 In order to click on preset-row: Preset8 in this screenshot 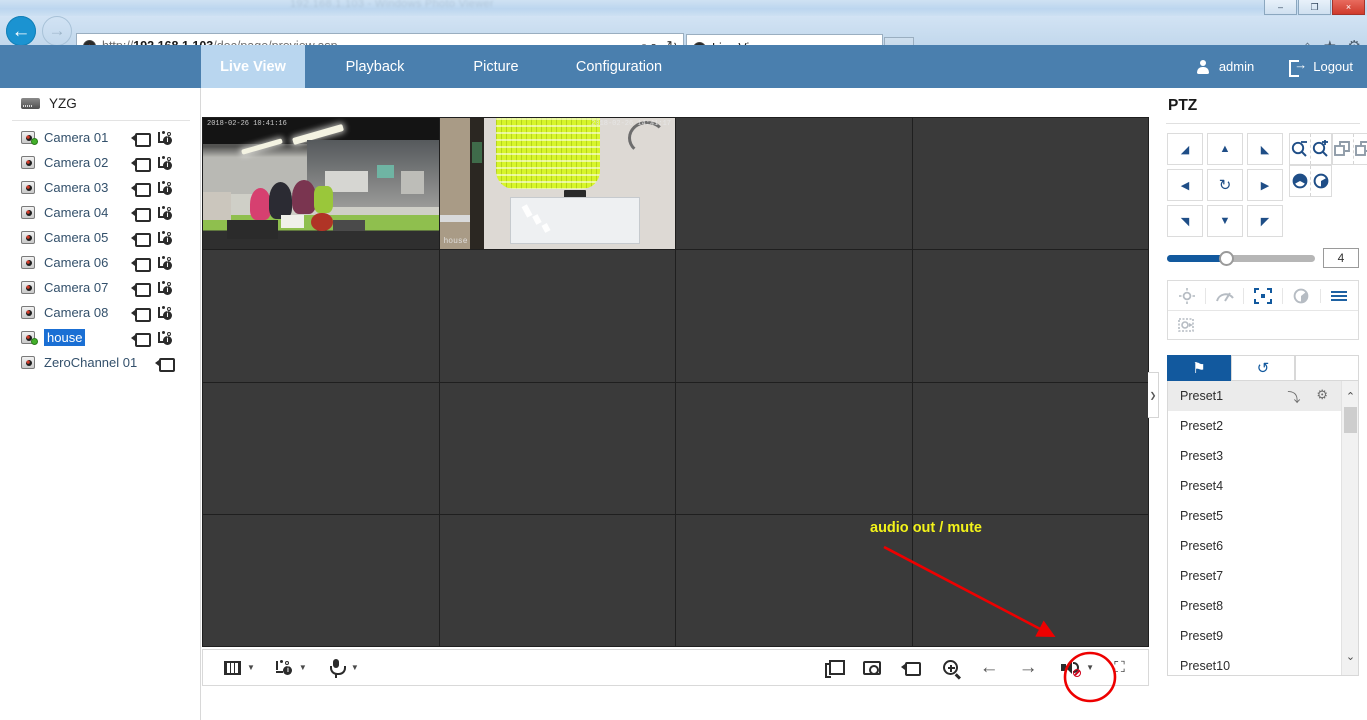, I will do `click(1263, 606)`.